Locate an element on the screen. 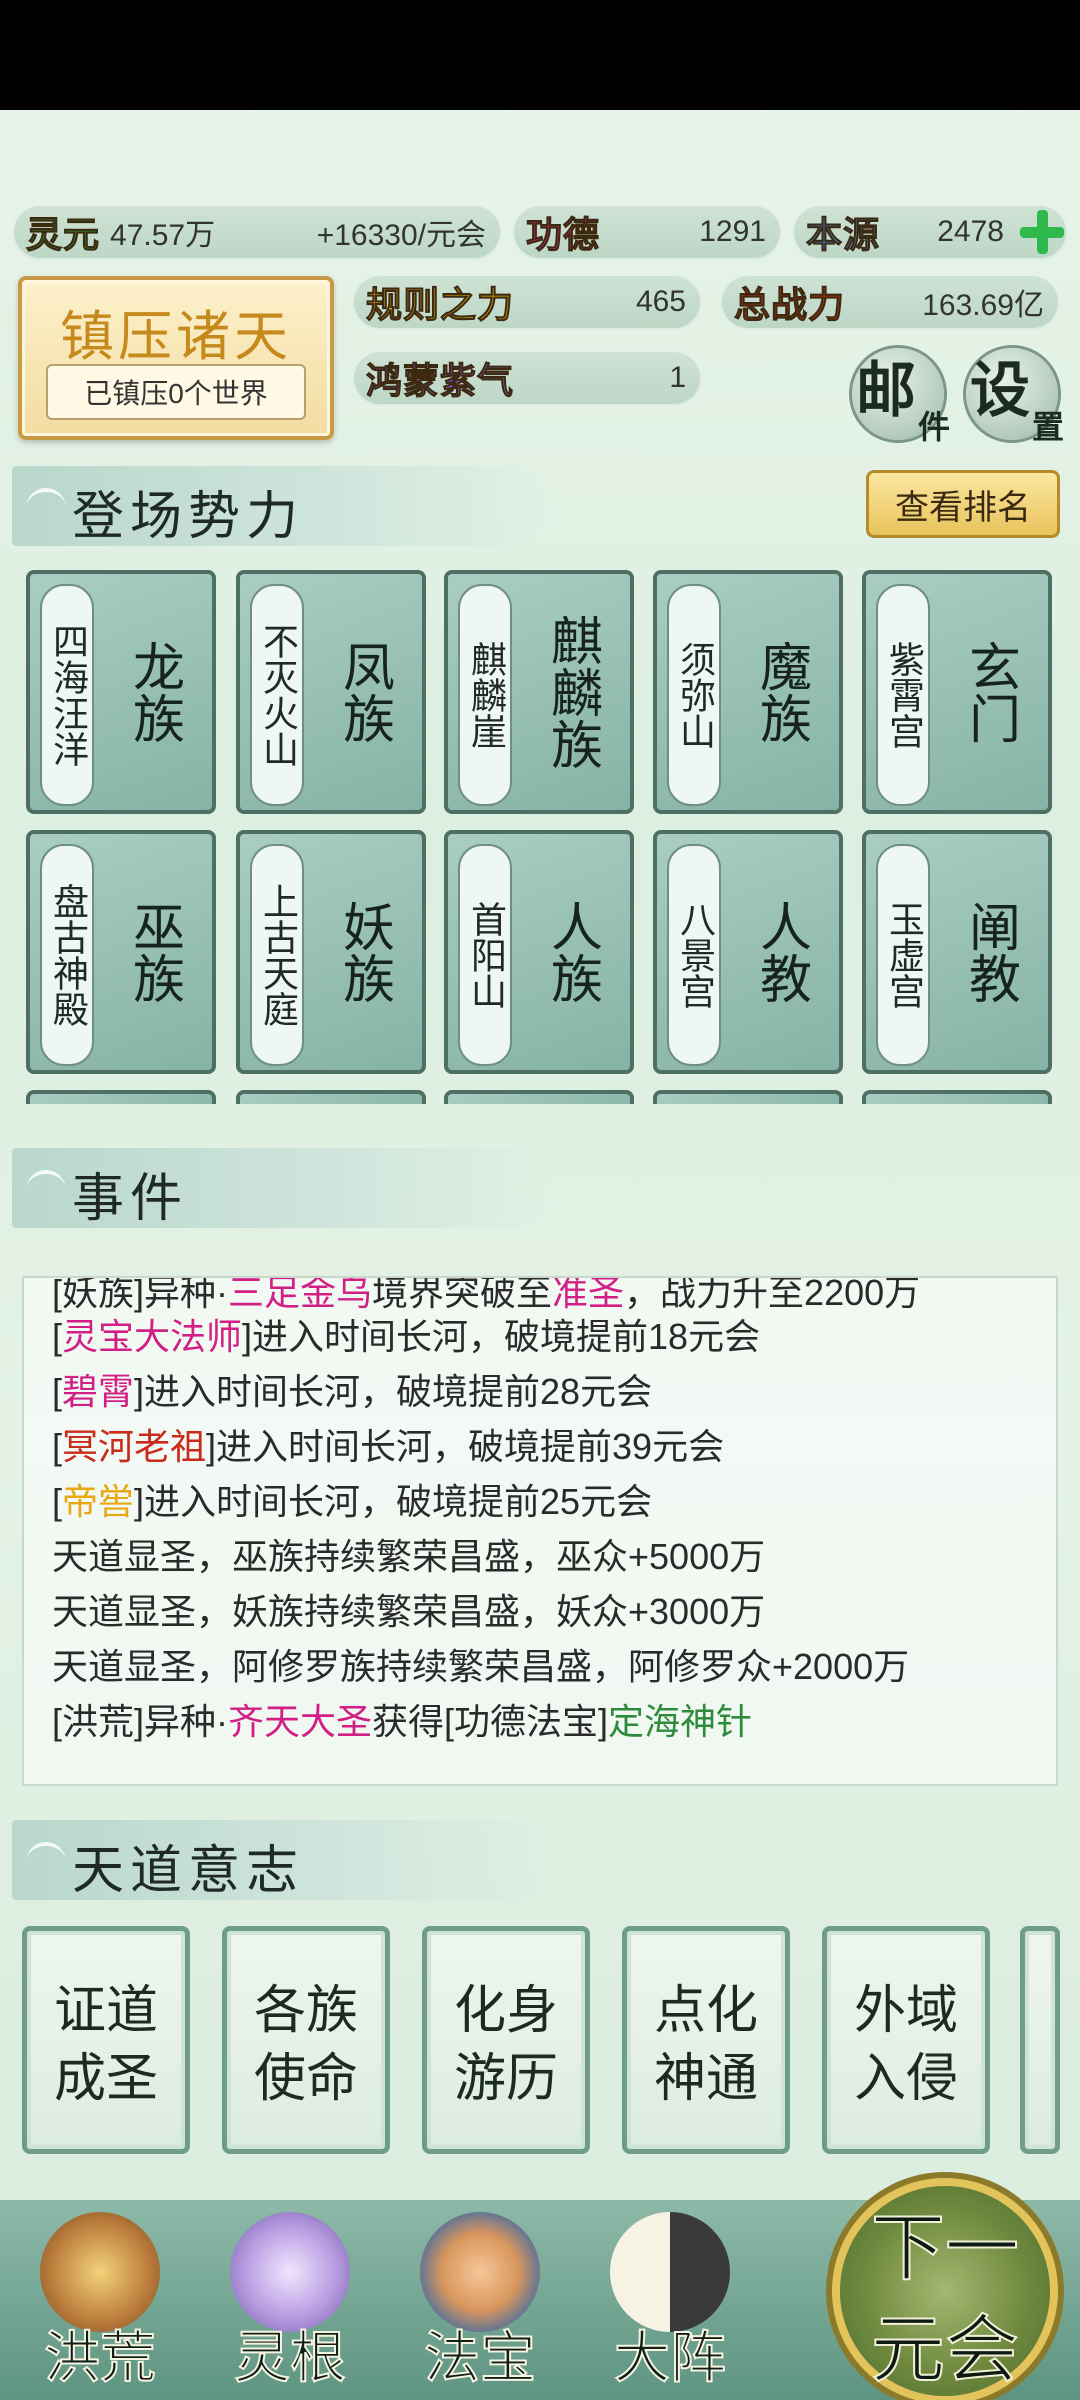 The image size is (1080, 2400). lingyuan-rate: +16330/元会 is located at coordinates (401, 235).